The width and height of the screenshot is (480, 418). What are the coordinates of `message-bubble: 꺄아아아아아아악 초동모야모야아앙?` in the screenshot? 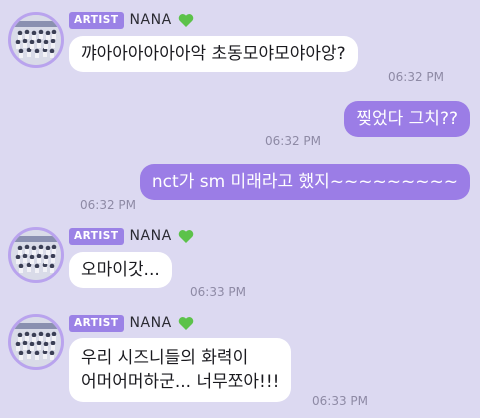 It's located at (213, 54).